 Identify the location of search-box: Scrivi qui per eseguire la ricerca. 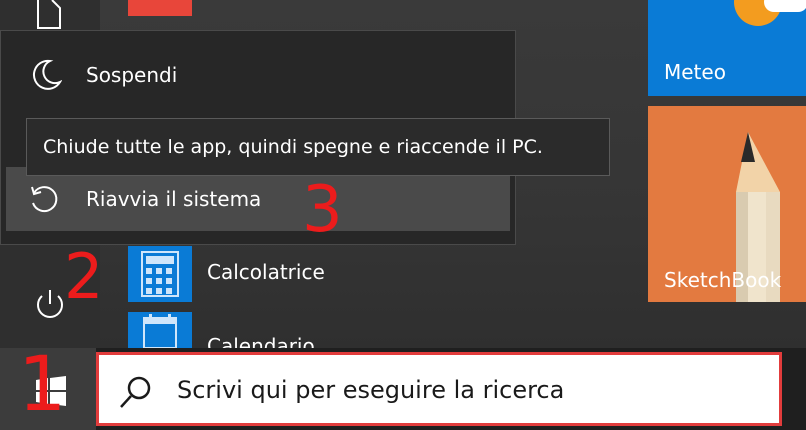
(439, 389).